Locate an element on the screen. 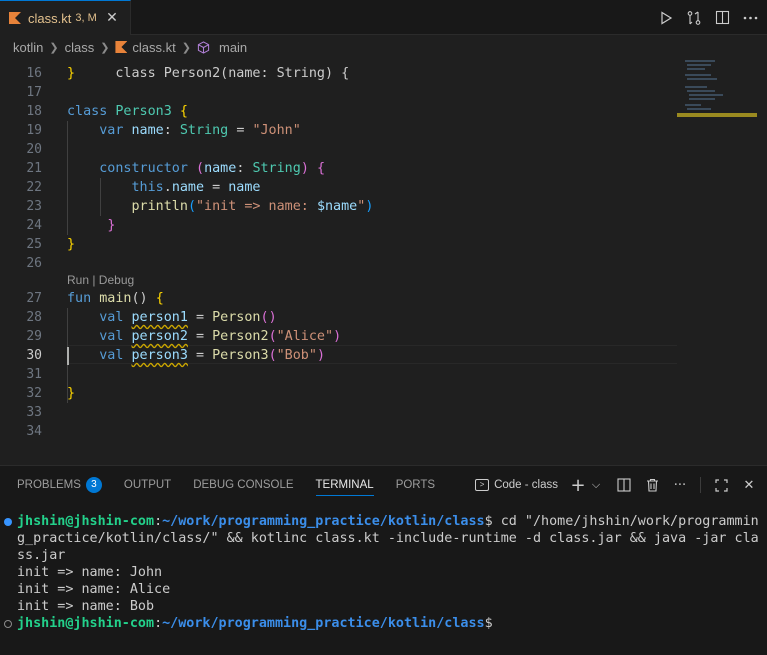  text-cursor is located at coordinates (68, 356).